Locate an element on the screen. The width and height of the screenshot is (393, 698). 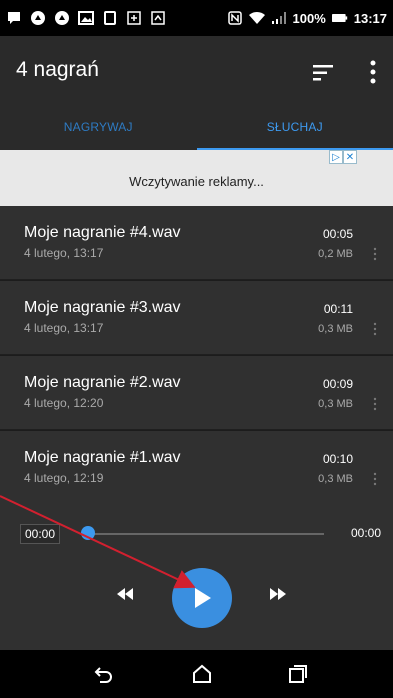
recording-name: Moje nagranie #1.wav is located at coordinates (102, 457).